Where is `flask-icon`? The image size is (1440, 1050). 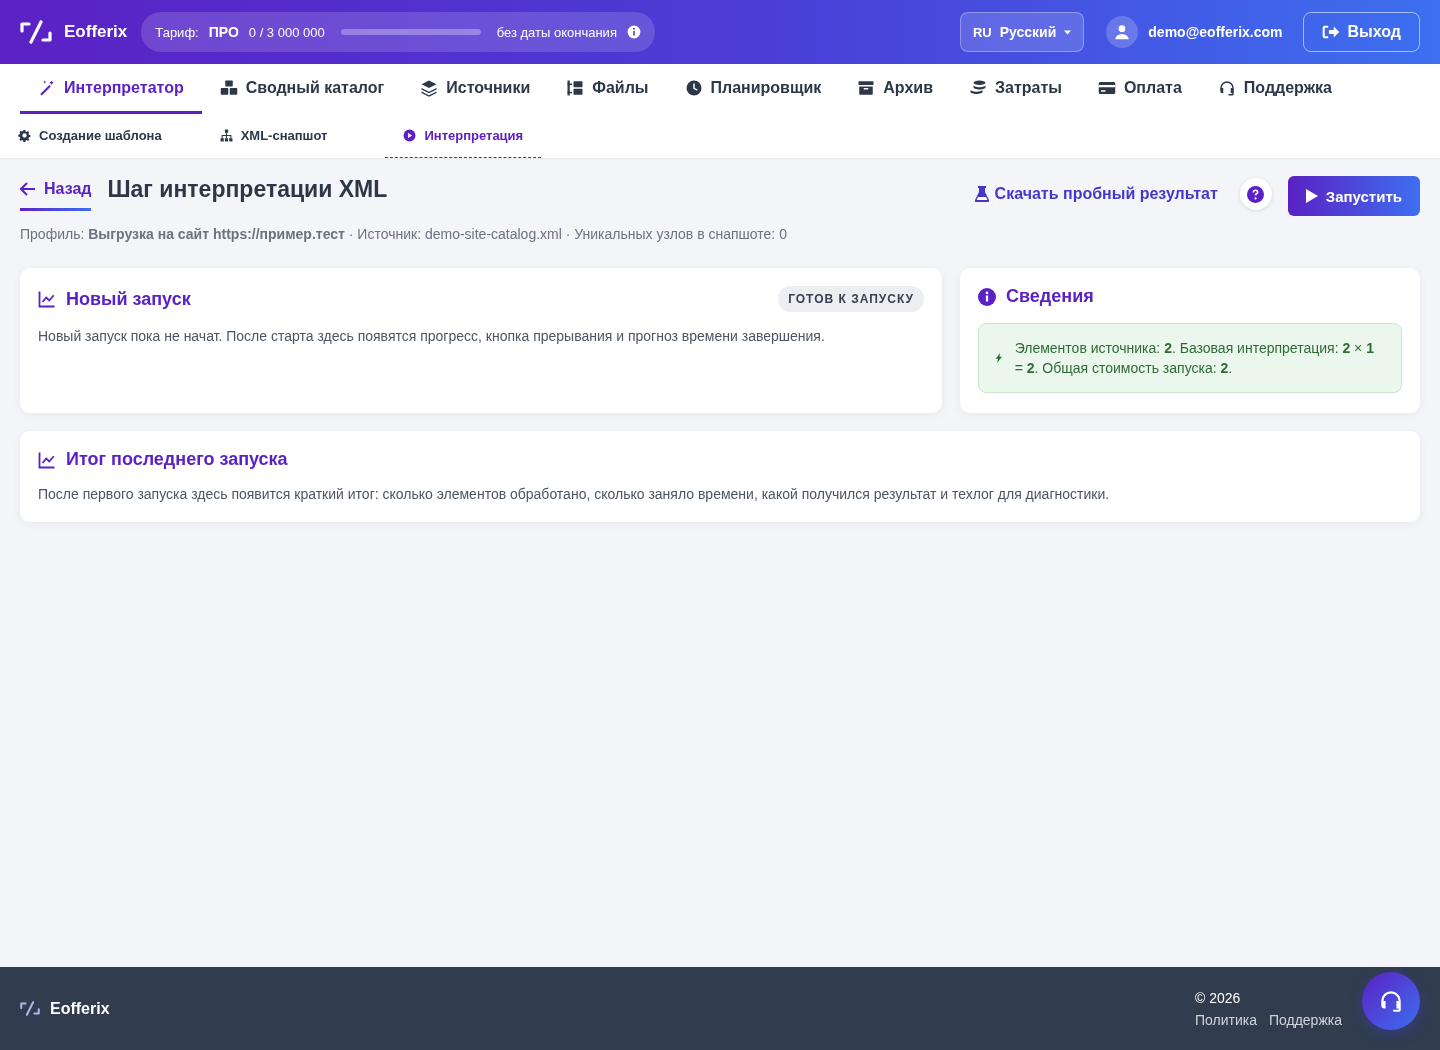
flask-icon is located at coordinates (981, 194).